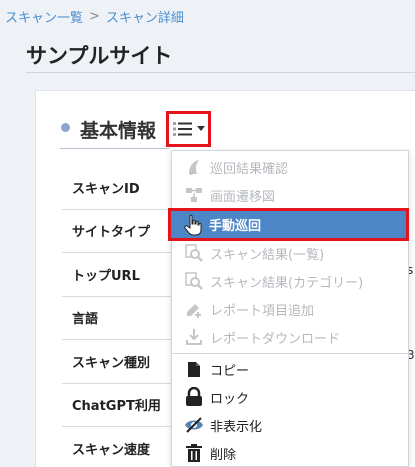  I want to click on info-row-label: 言語, so click(119, 318).